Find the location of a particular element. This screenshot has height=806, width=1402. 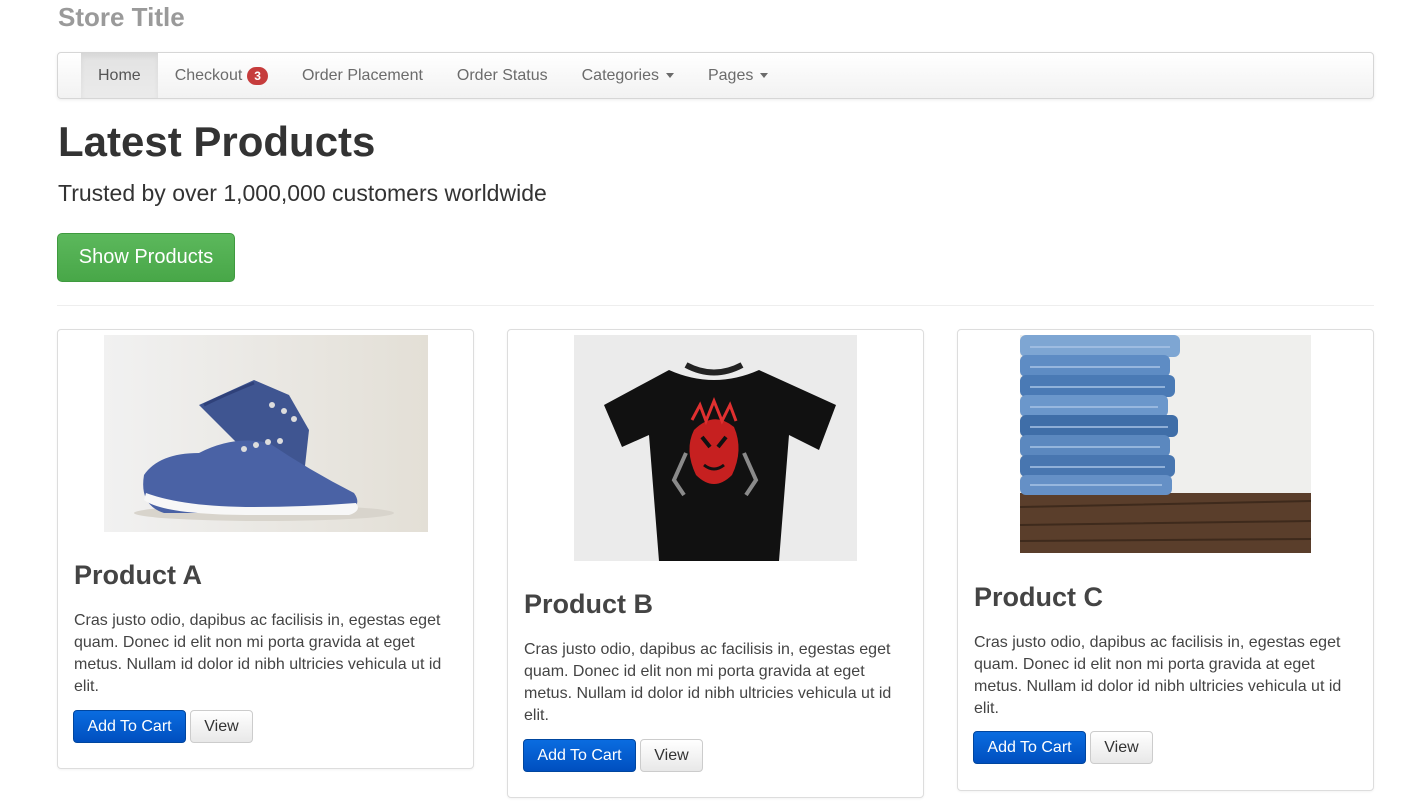

product-name: Product C is located at coordinates (1038, 597).